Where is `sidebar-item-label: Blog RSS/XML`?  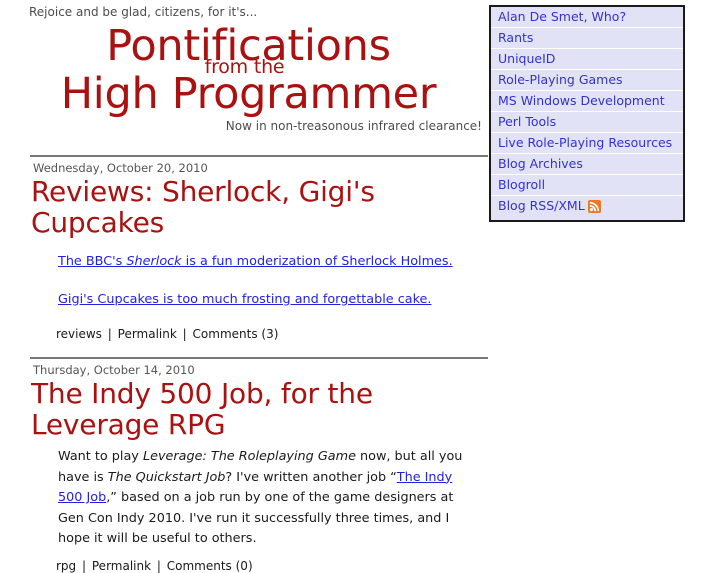 sidebar-item-label: Blog RSS/XML is located at coordinates (541, 205).